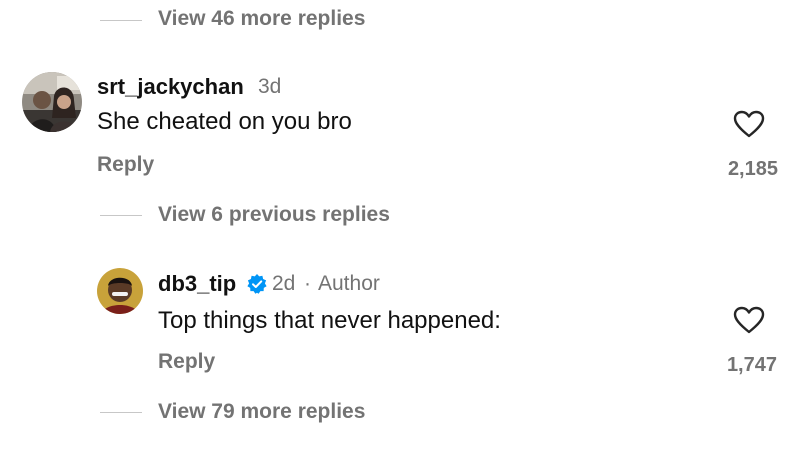  What do you see at coordinates (257, 284) in the screenshot?
I see `verified-badge-icon` at bounding box center [257, 284].